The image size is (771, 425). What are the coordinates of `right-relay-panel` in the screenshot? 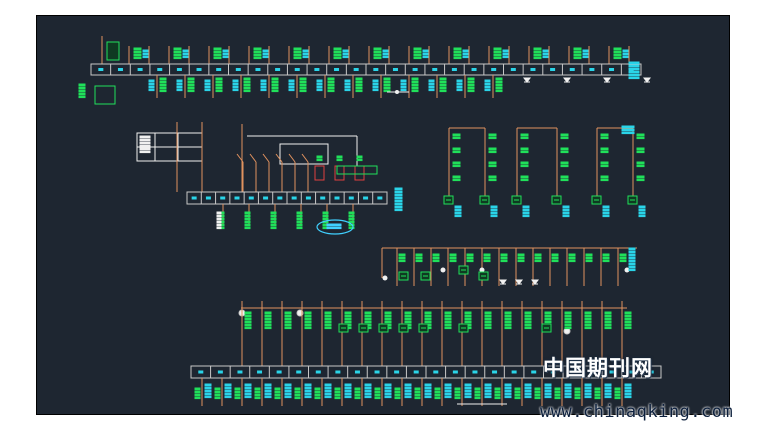 It's located at (544, 171).